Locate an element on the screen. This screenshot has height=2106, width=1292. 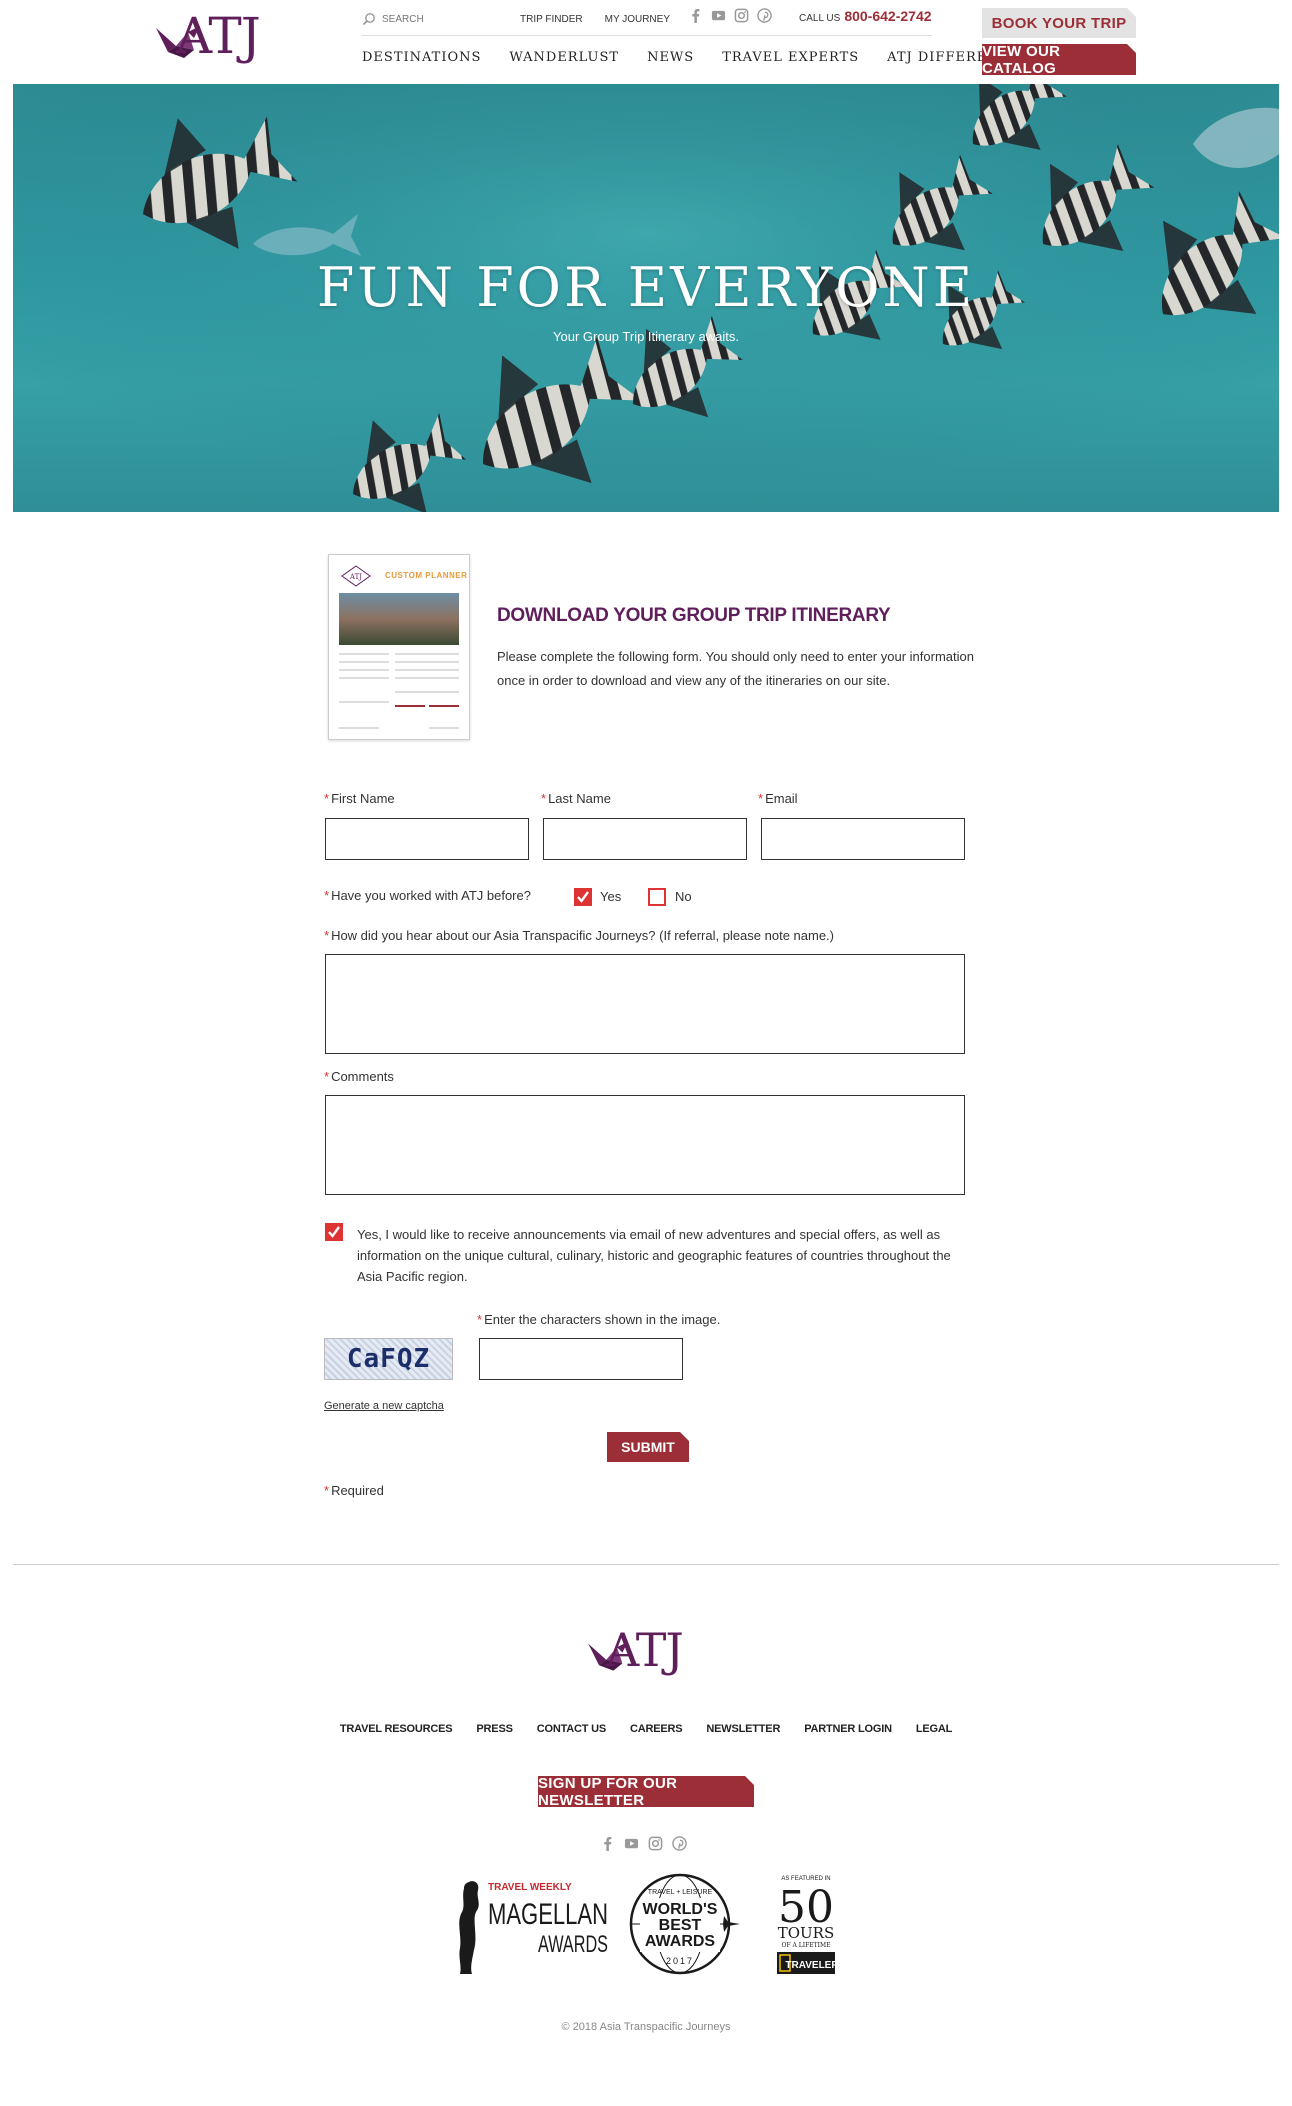
newsletter-signup-label: SIGN UP FOR OUR NEWSLETTER is located at coordinates (608, 1791).